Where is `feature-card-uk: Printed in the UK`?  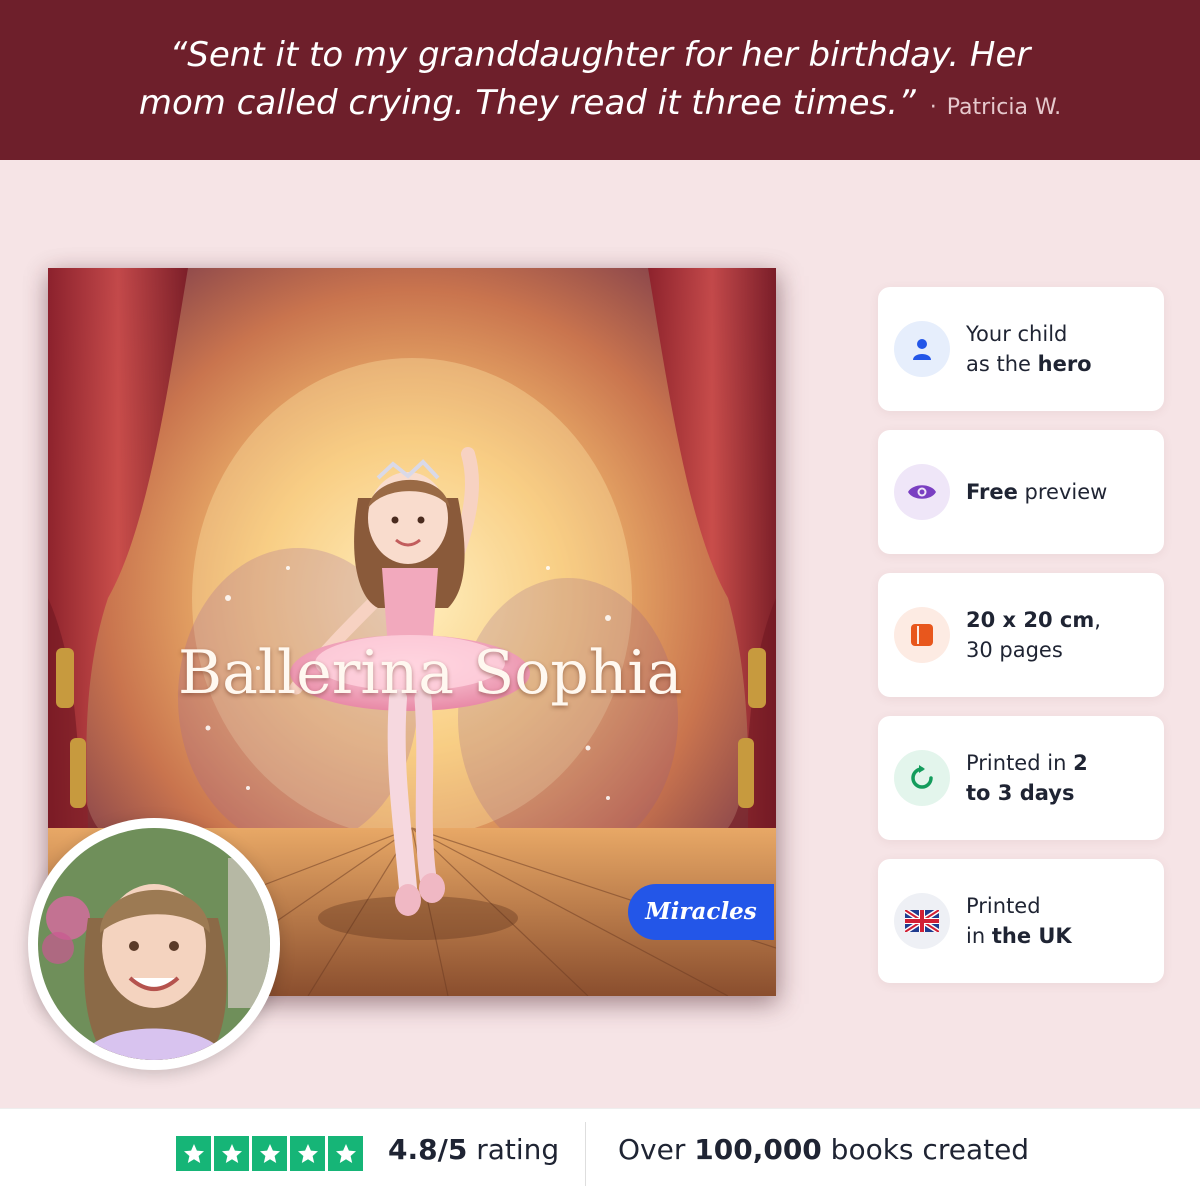 feature-card-uk: Printed in the UK is located at coordinates (1021, 921).